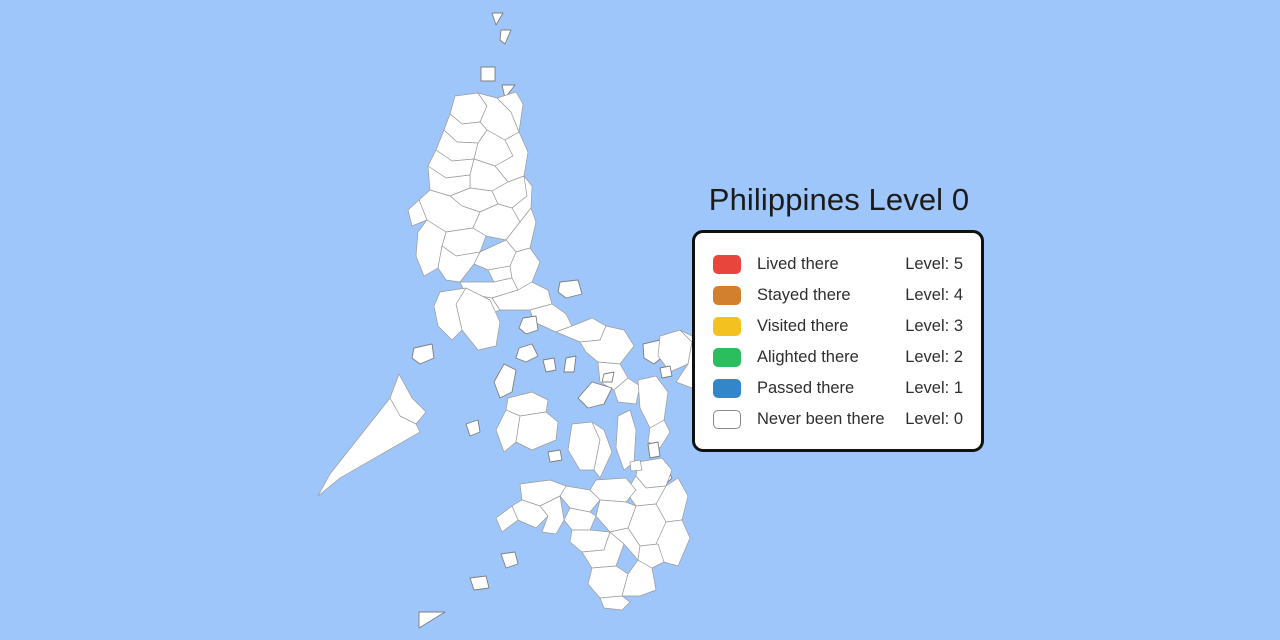 The width and height of the screenshot is (1280, 640). What do you see at coordinates (654, 450) in the screenshot?
I see `map-region-panaon` at bounding box center [654, 450].